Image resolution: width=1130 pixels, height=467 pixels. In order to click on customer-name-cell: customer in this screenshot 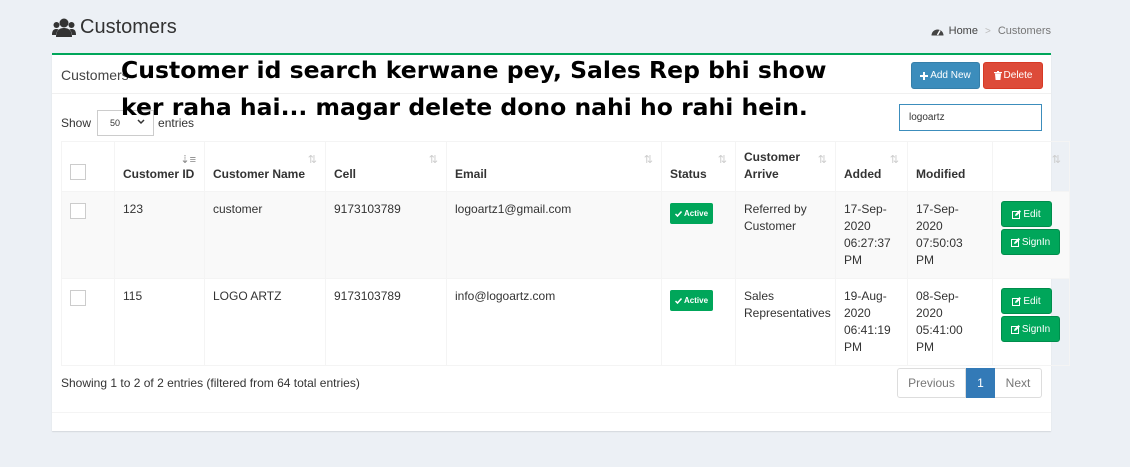, I will do `click(265, 235)`.